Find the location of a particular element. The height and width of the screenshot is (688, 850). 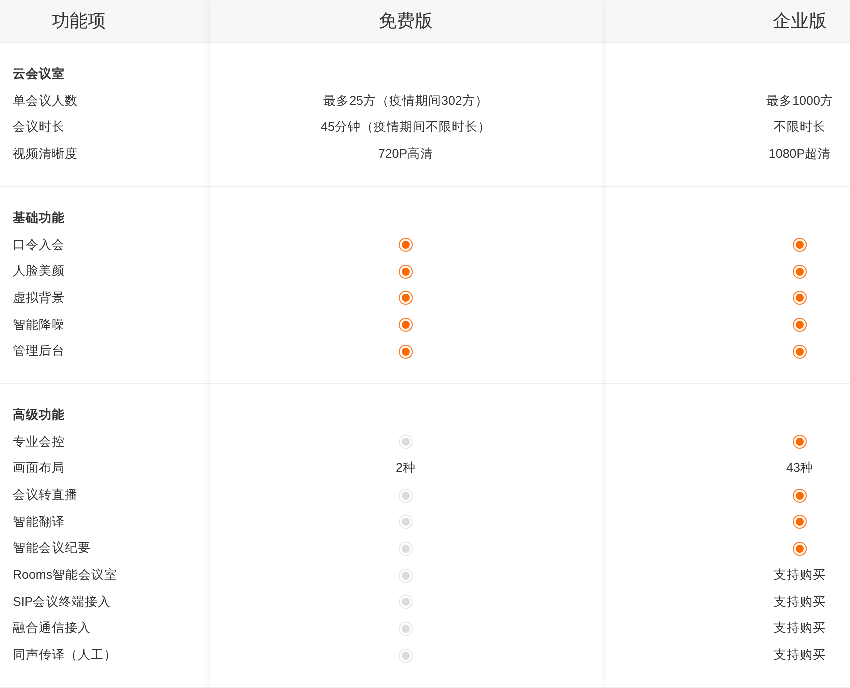

section-title: 云会议室 is located at coordinates (39, 75).